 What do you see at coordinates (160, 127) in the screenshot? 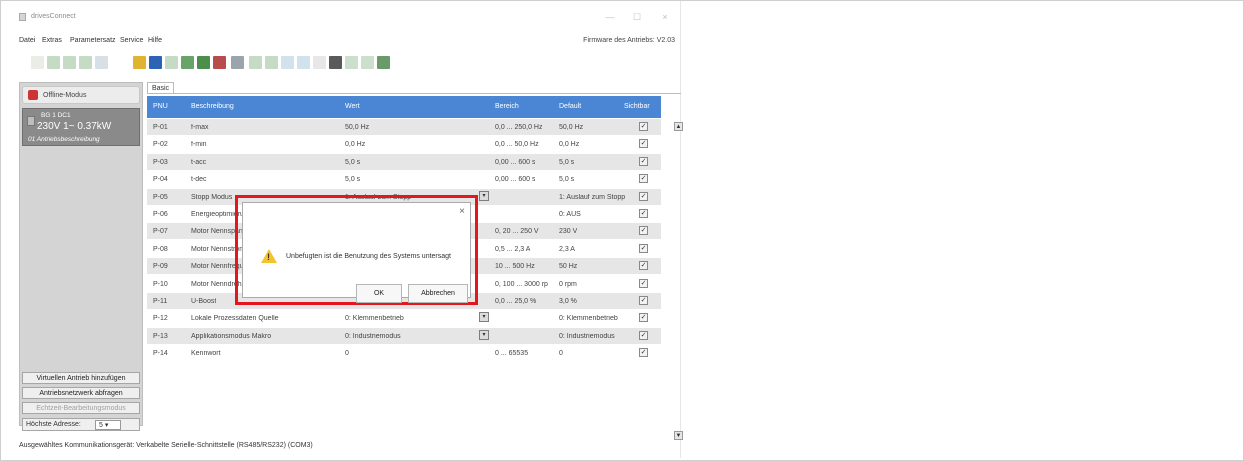
I see `row-pnu: P-01` at bounding box center [160, 127].